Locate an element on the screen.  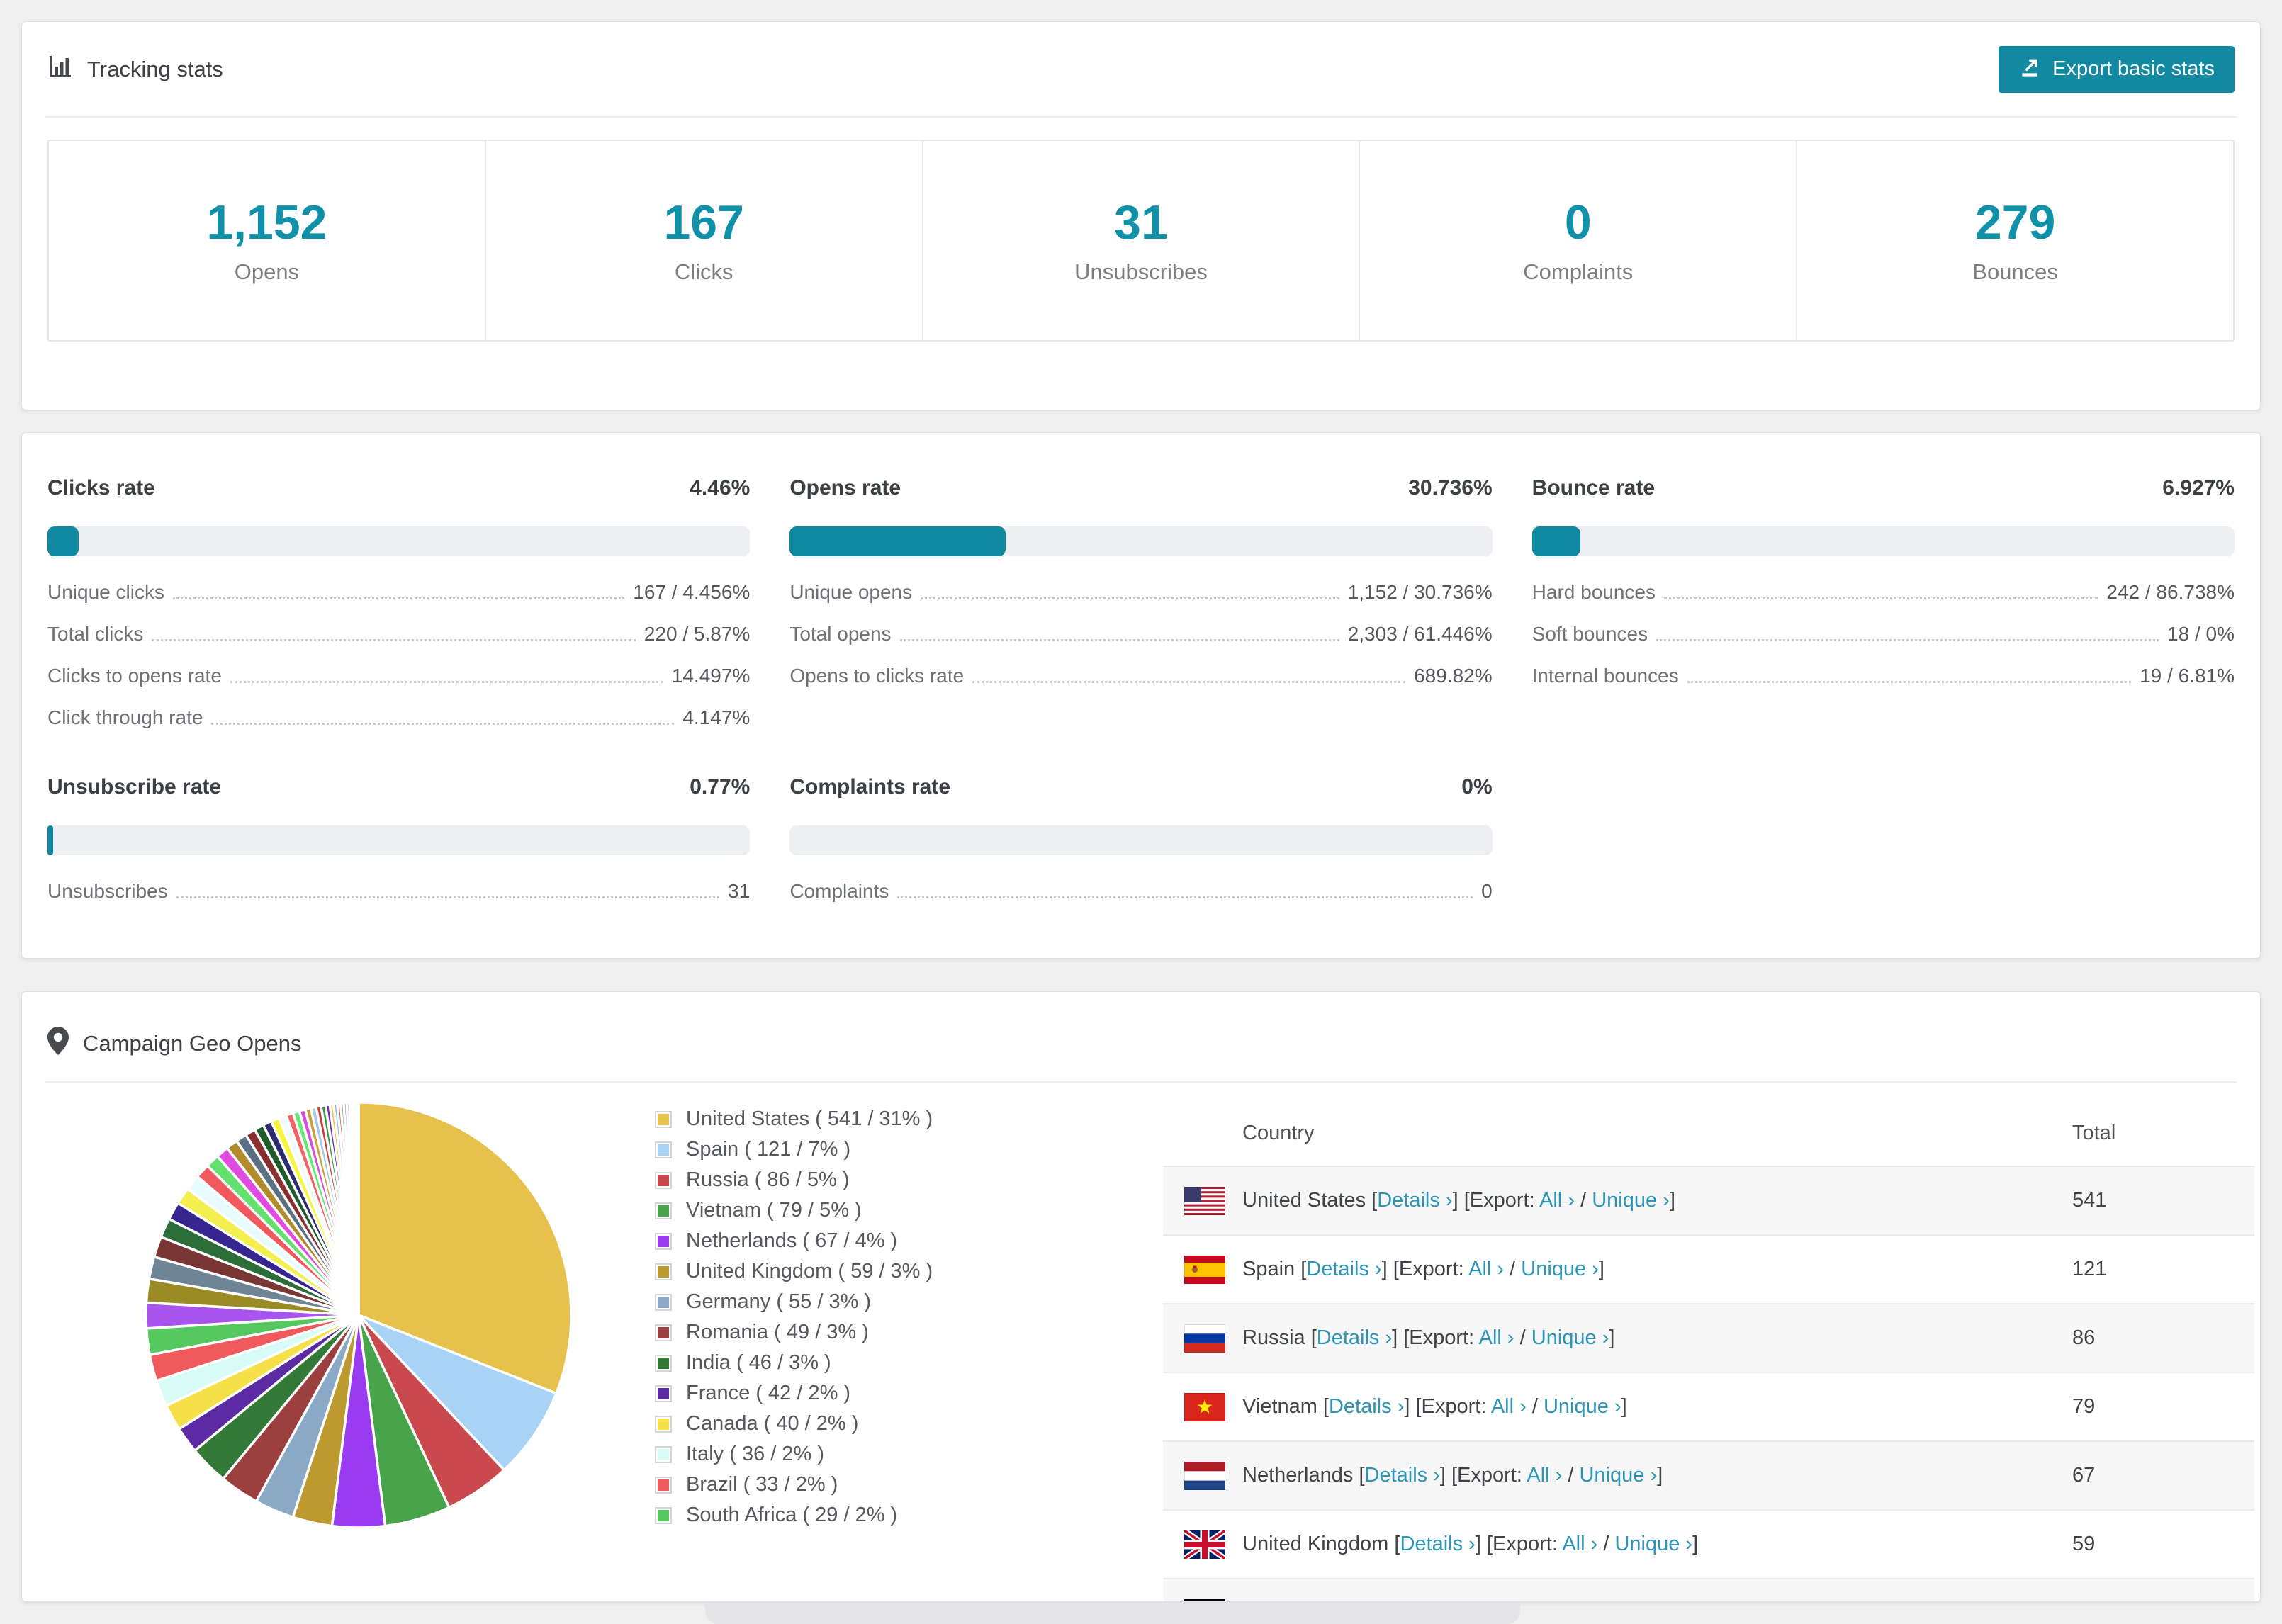
legend-item-vietnam: Vietnam ( 79 / 5% ) is located at coordinates (794, 1210).